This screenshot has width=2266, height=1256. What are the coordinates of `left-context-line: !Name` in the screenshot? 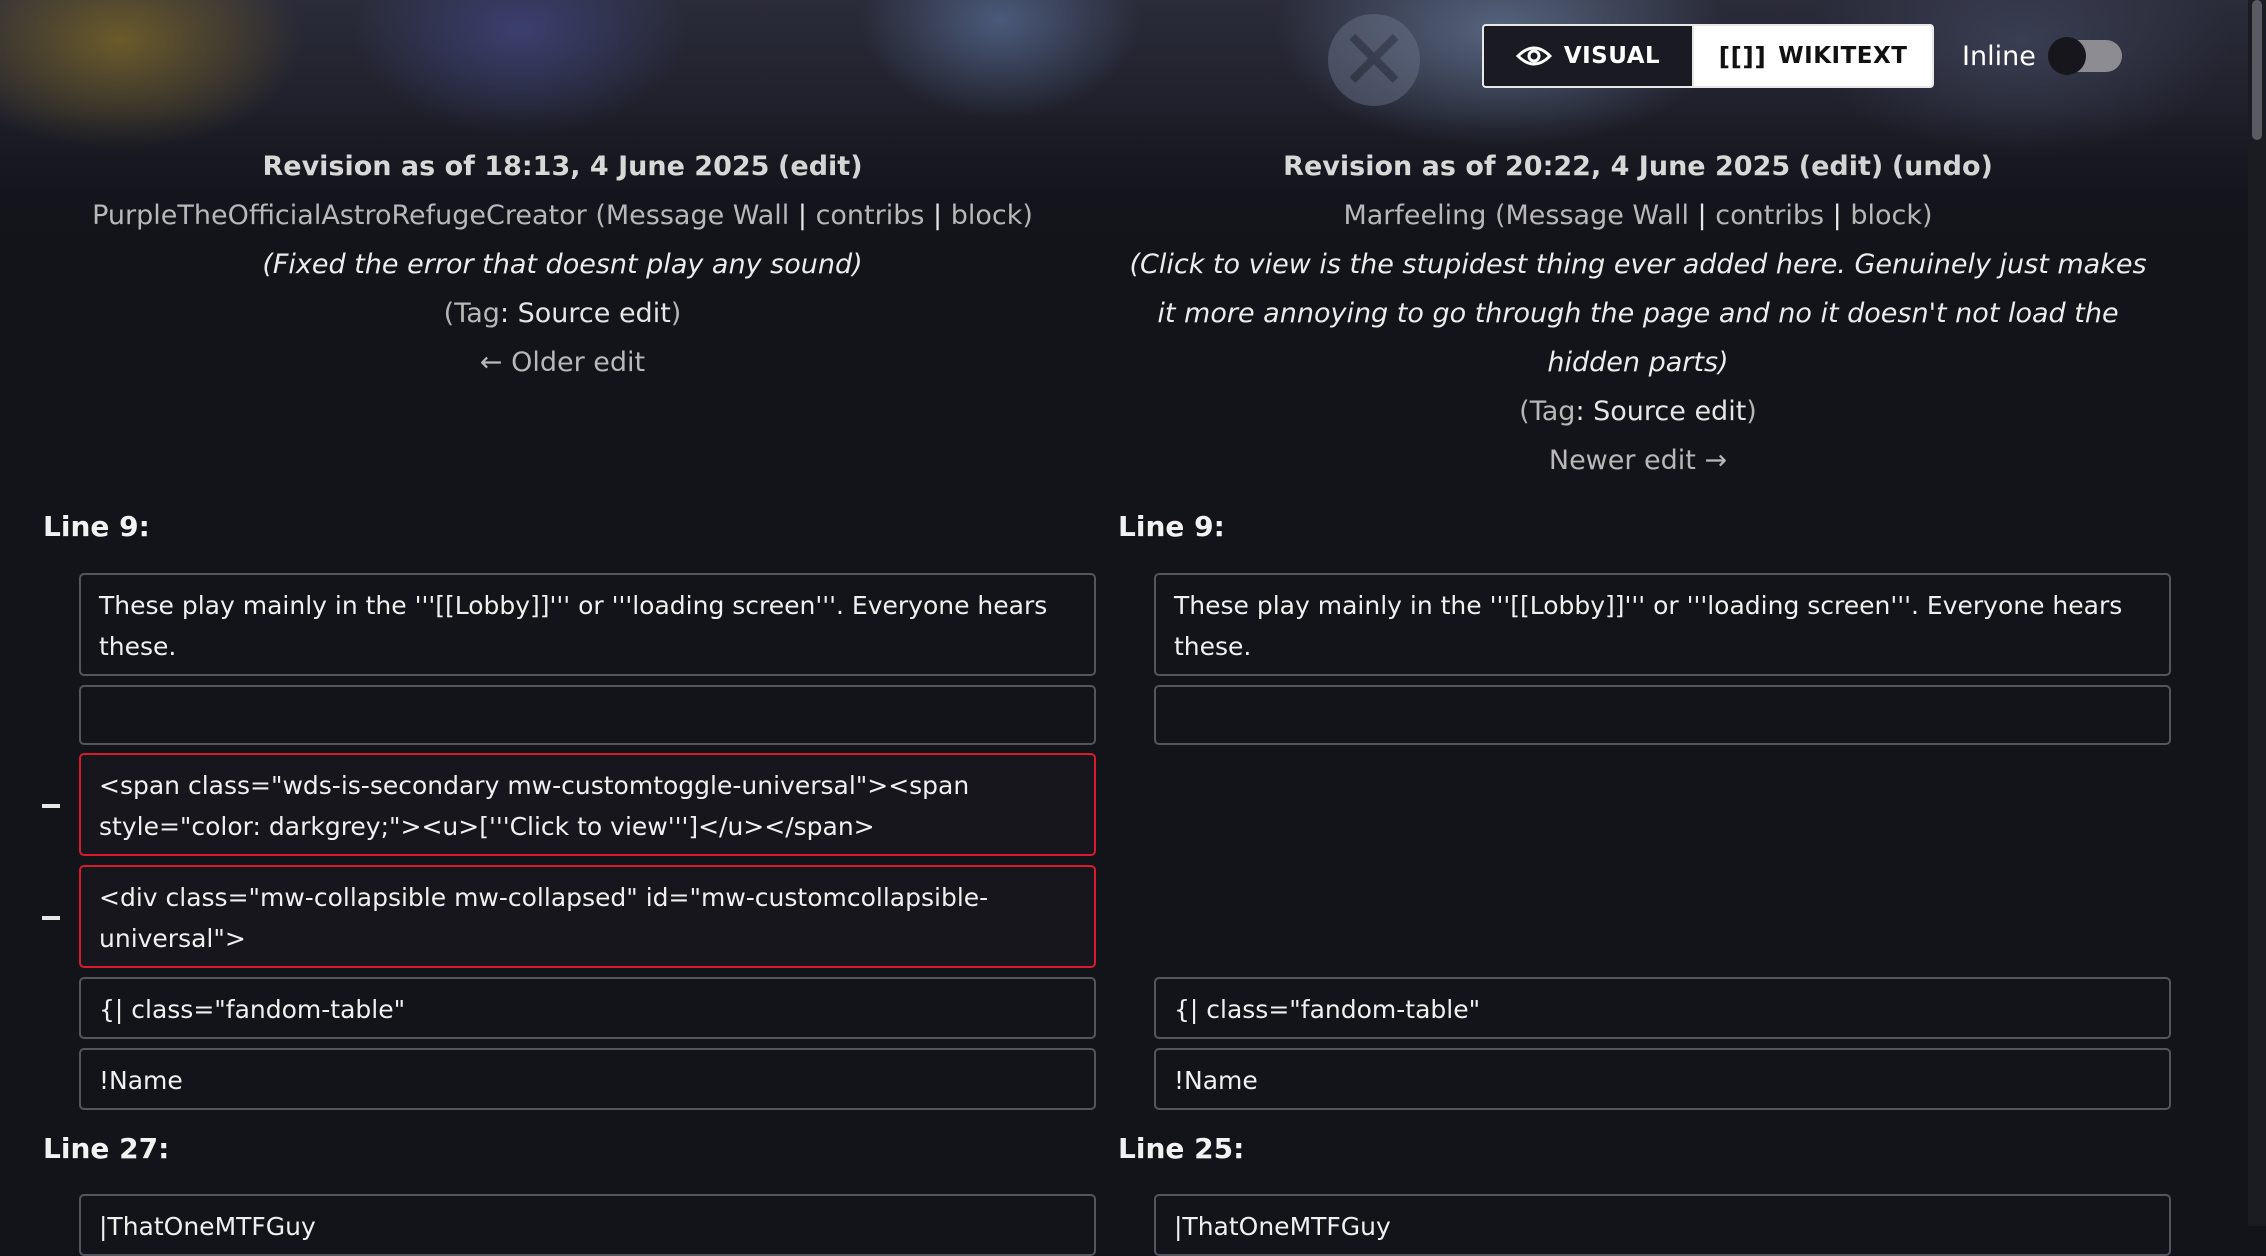 It's located at (587, 1079).